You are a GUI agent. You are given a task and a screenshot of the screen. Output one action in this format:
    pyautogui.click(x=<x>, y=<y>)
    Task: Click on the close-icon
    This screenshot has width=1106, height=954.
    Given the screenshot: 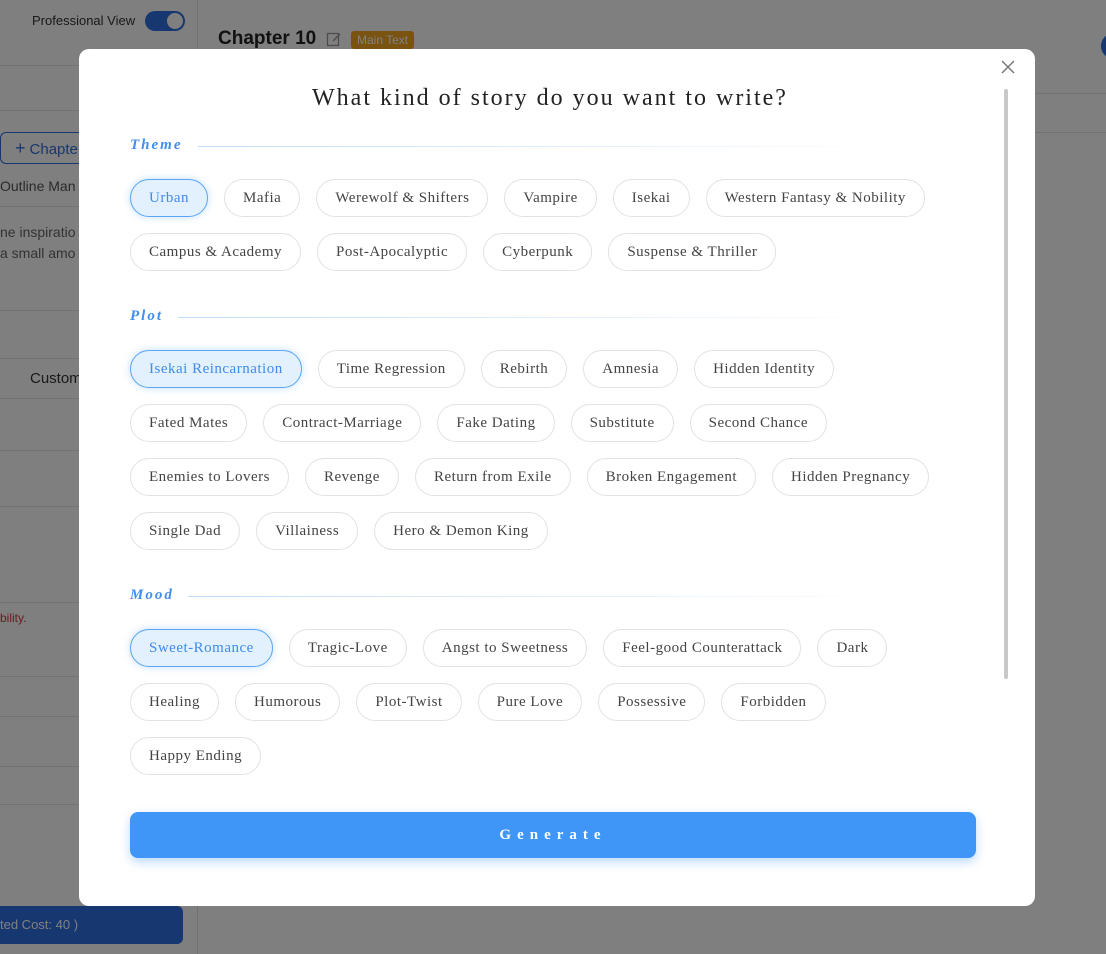 What is the action you would take?
    pyautogui.click(x=1008, y=67)
    